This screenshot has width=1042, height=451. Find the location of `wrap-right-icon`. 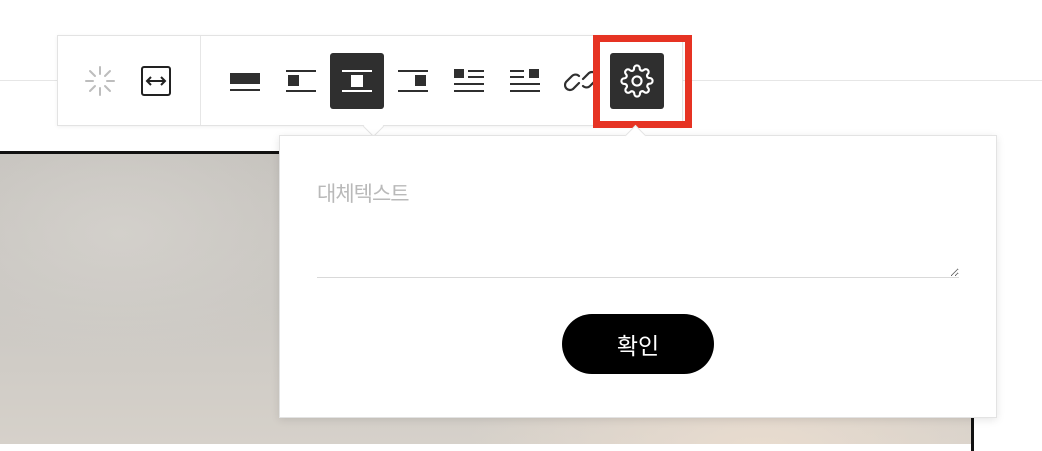

wrap-right-icon is located at coordinates (525, 80).